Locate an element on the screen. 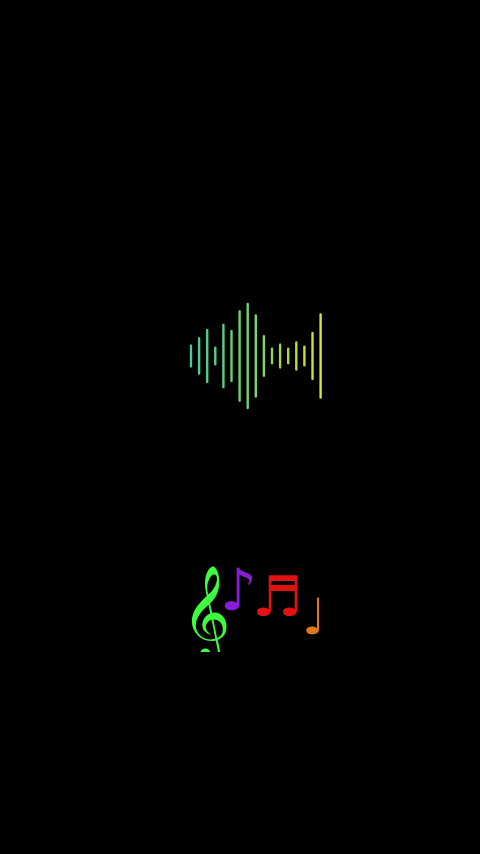 Image resolution: width=480 pixels, height=854 pixels. beamed-sixteenth-notes-icon: ♬ is located at coordinates (277, 597).